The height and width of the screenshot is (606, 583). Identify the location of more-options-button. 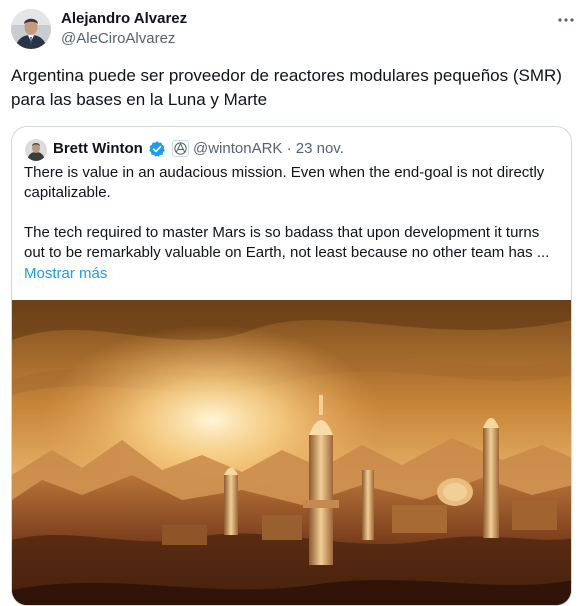
(566, 20).